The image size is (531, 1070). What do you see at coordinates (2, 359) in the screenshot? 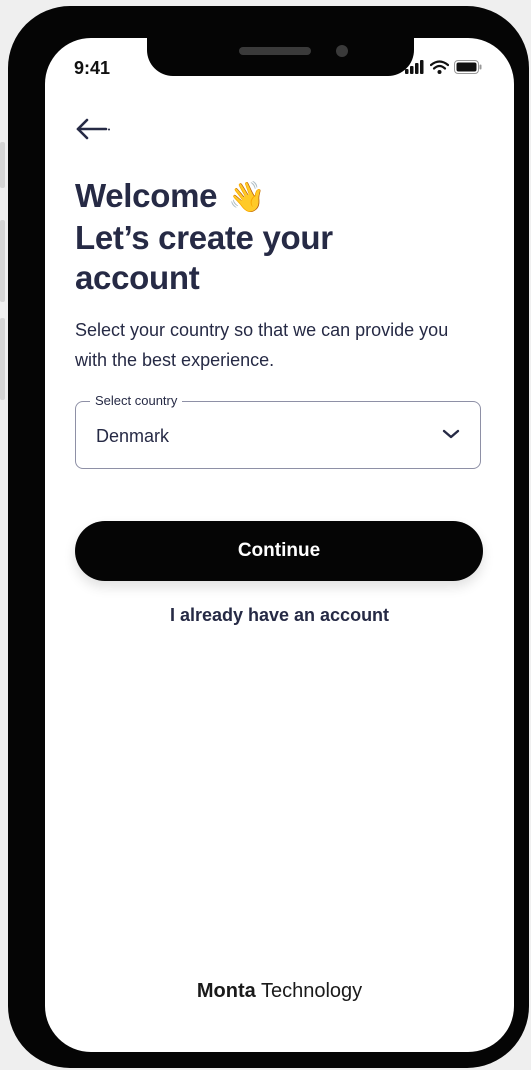
I see `side-button-volume-down` at bounding box center [2, 359].